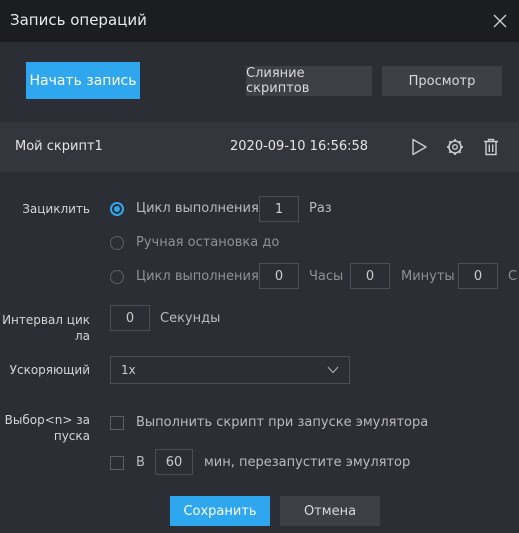 The width and height of the screenshot is (519, 533). I want to click on script-name: Мой скрипт1, so click(59, 146).